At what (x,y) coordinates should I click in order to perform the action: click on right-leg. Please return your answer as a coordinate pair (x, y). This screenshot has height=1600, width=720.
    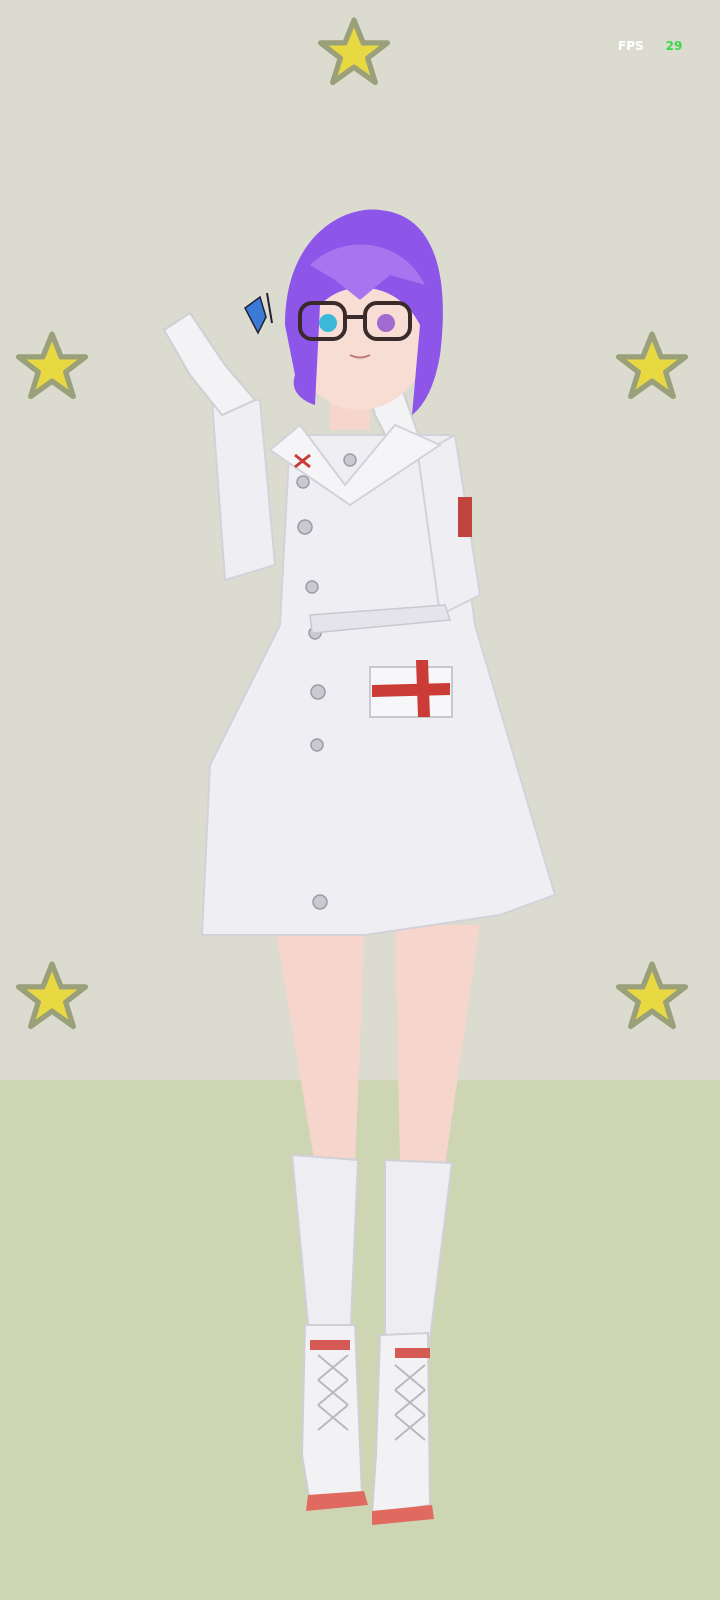
    Looking at the image, I should click on (437, 1045).